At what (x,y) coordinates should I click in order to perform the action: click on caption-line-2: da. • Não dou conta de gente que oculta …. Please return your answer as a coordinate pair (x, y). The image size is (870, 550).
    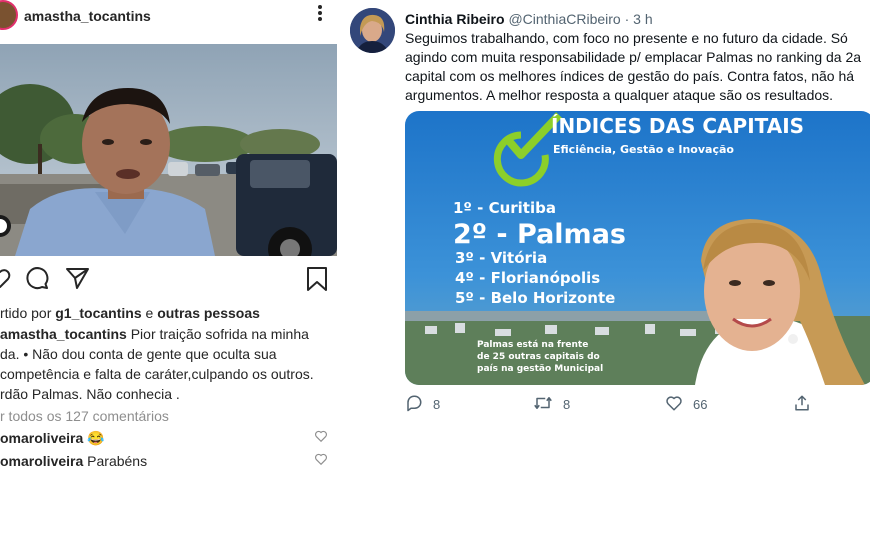
    Looking at the image, I should click on (138, 354).